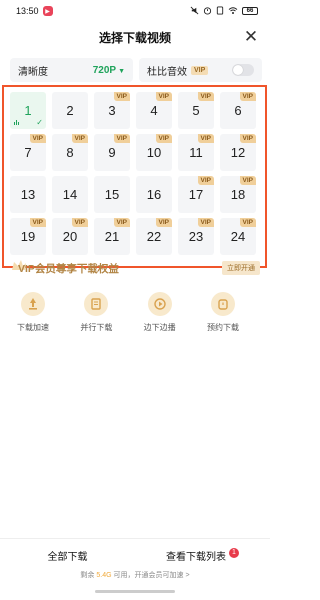 The height and width of the screenshot is (600, 320). I want to click on episode-number: 12, so click(238, 152).